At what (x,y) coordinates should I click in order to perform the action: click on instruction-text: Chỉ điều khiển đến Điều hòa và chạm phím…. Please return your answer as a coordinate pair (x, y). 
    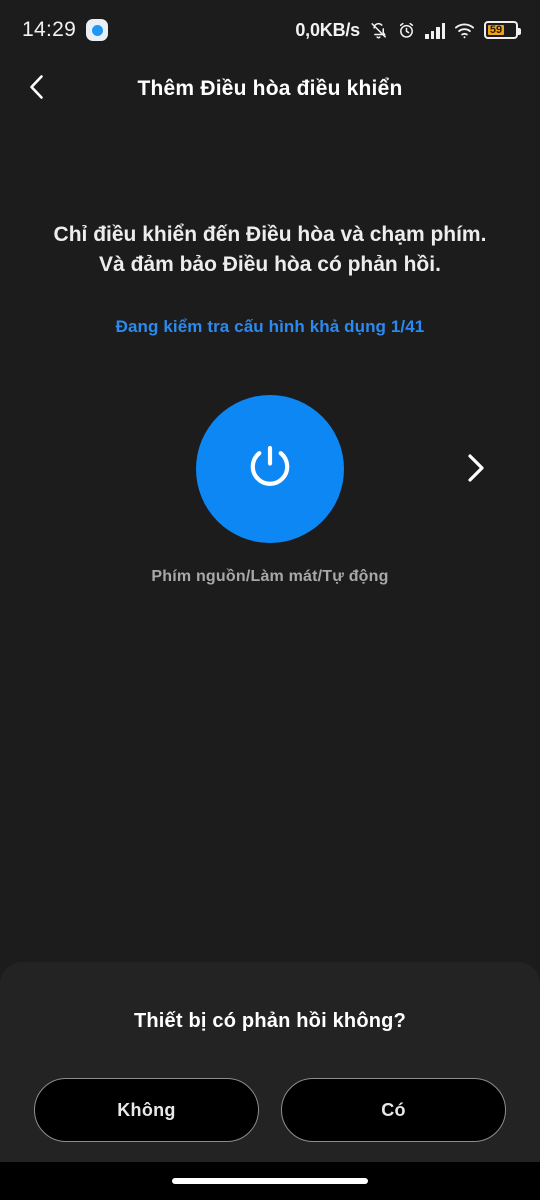
    Looking at the image, I should click on (270, 250).